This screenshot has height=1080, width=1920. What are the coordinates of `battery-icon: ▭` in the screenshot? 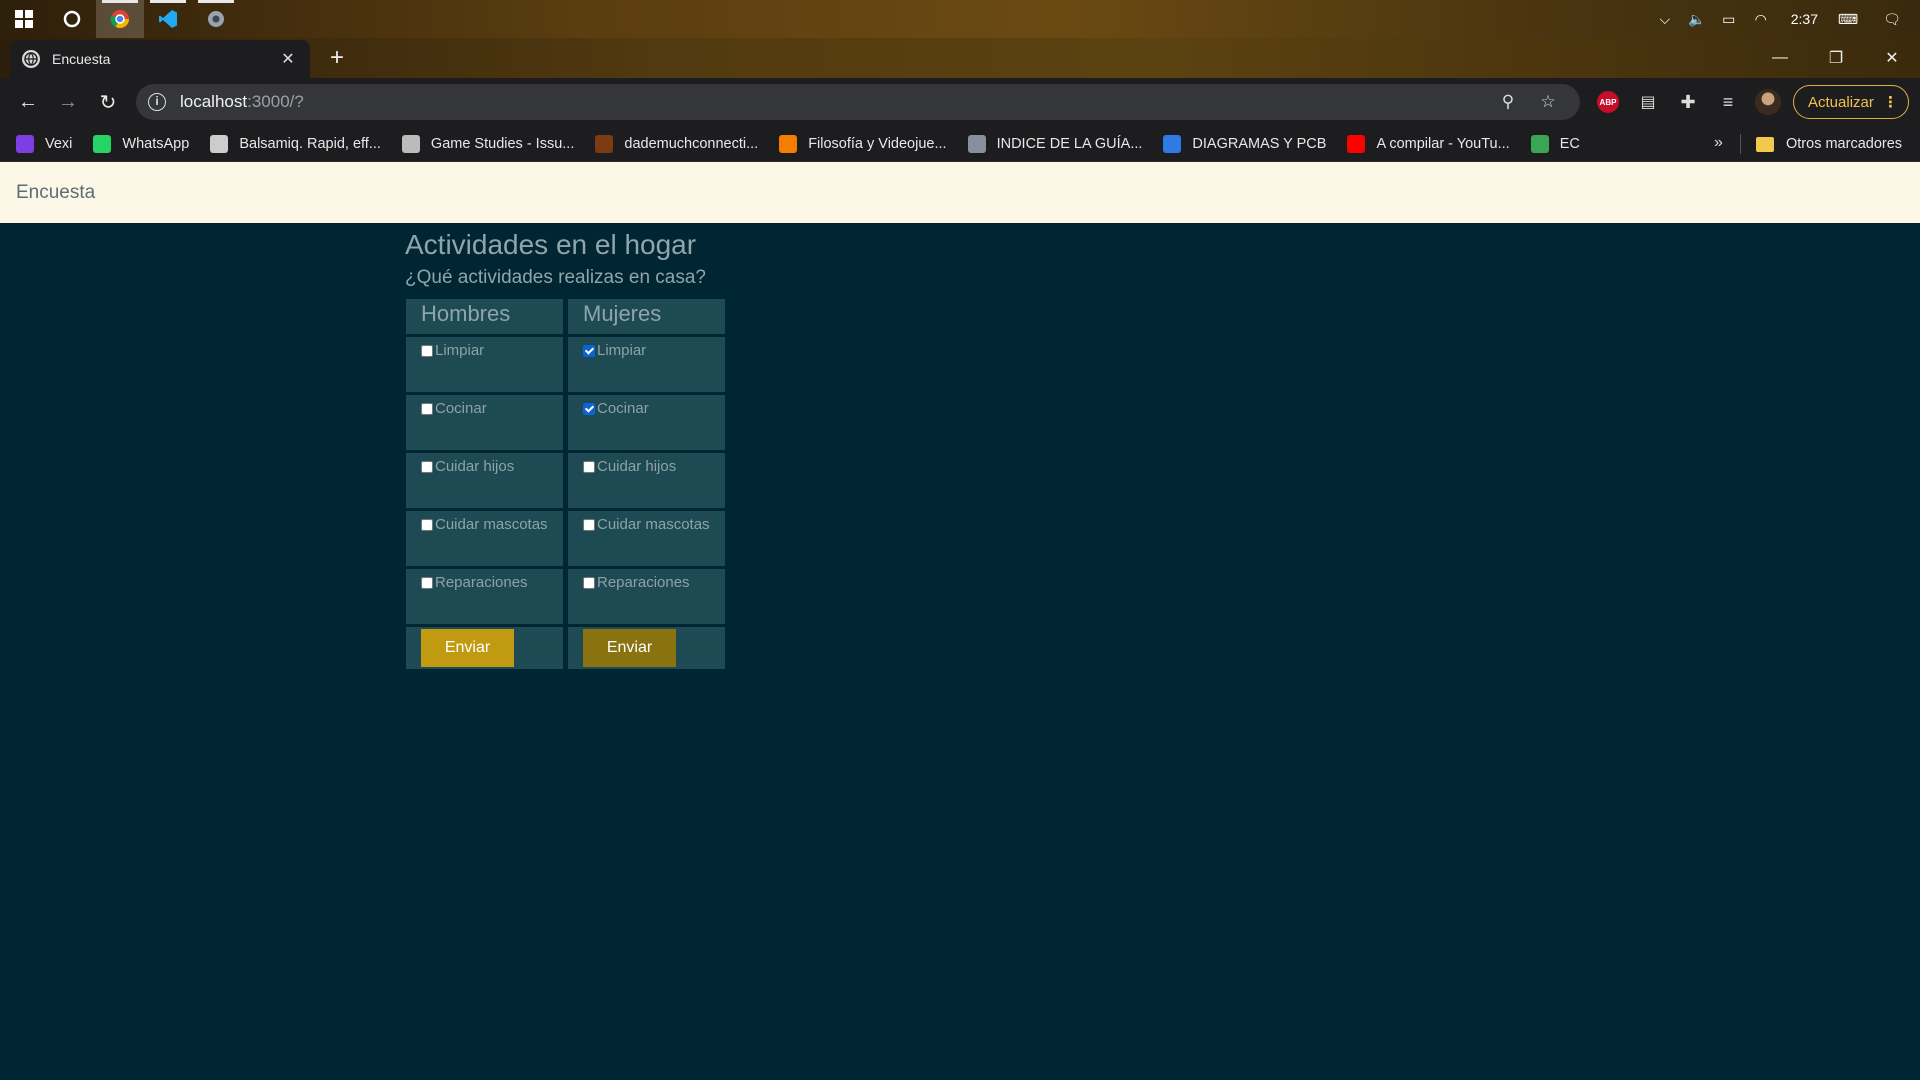 It's located at (1729, 19).